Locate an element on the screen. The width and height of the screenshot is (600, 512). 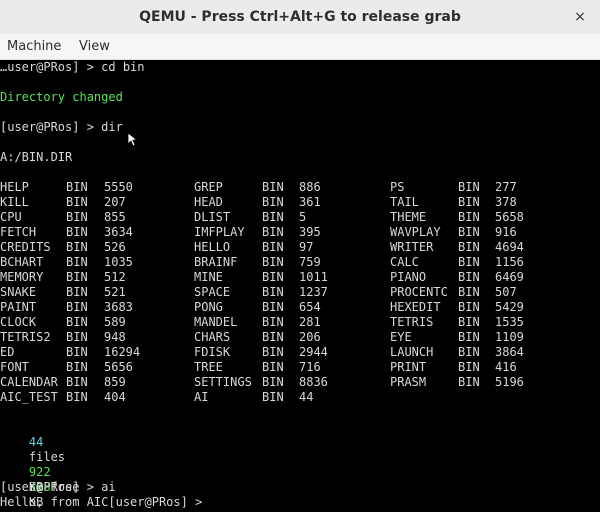
file-entry-size: 416 is located at coordinates (506, 367).